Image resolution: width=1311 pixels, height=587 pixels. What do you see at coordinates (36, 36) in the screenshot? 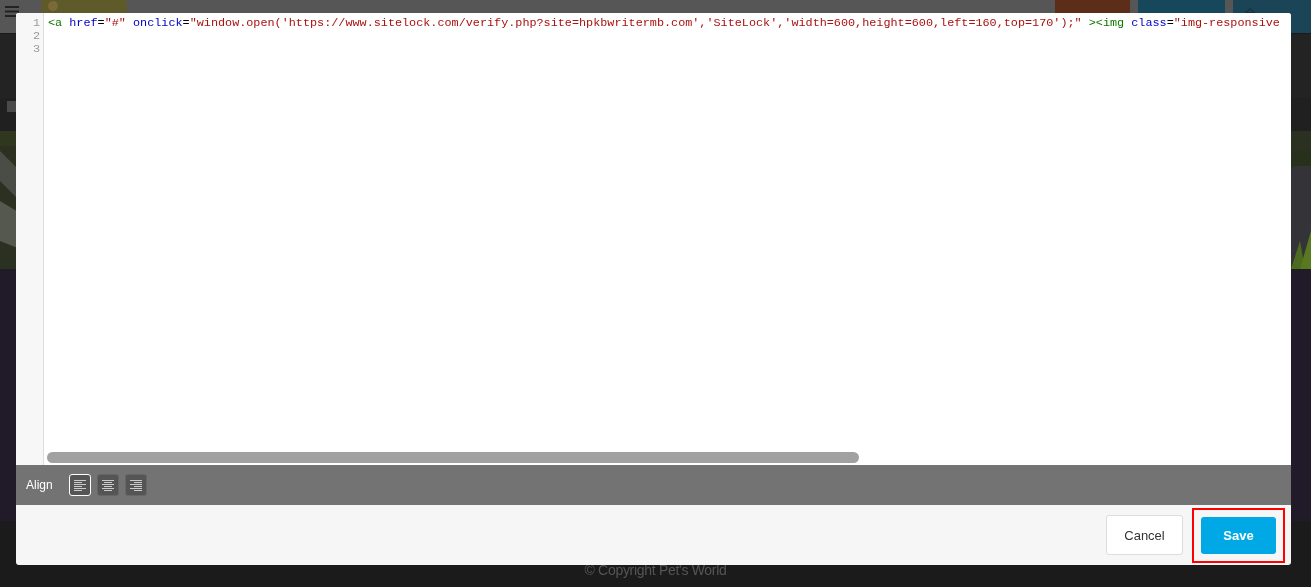
I see `line-number: 2` at bounding box center [36, 36].